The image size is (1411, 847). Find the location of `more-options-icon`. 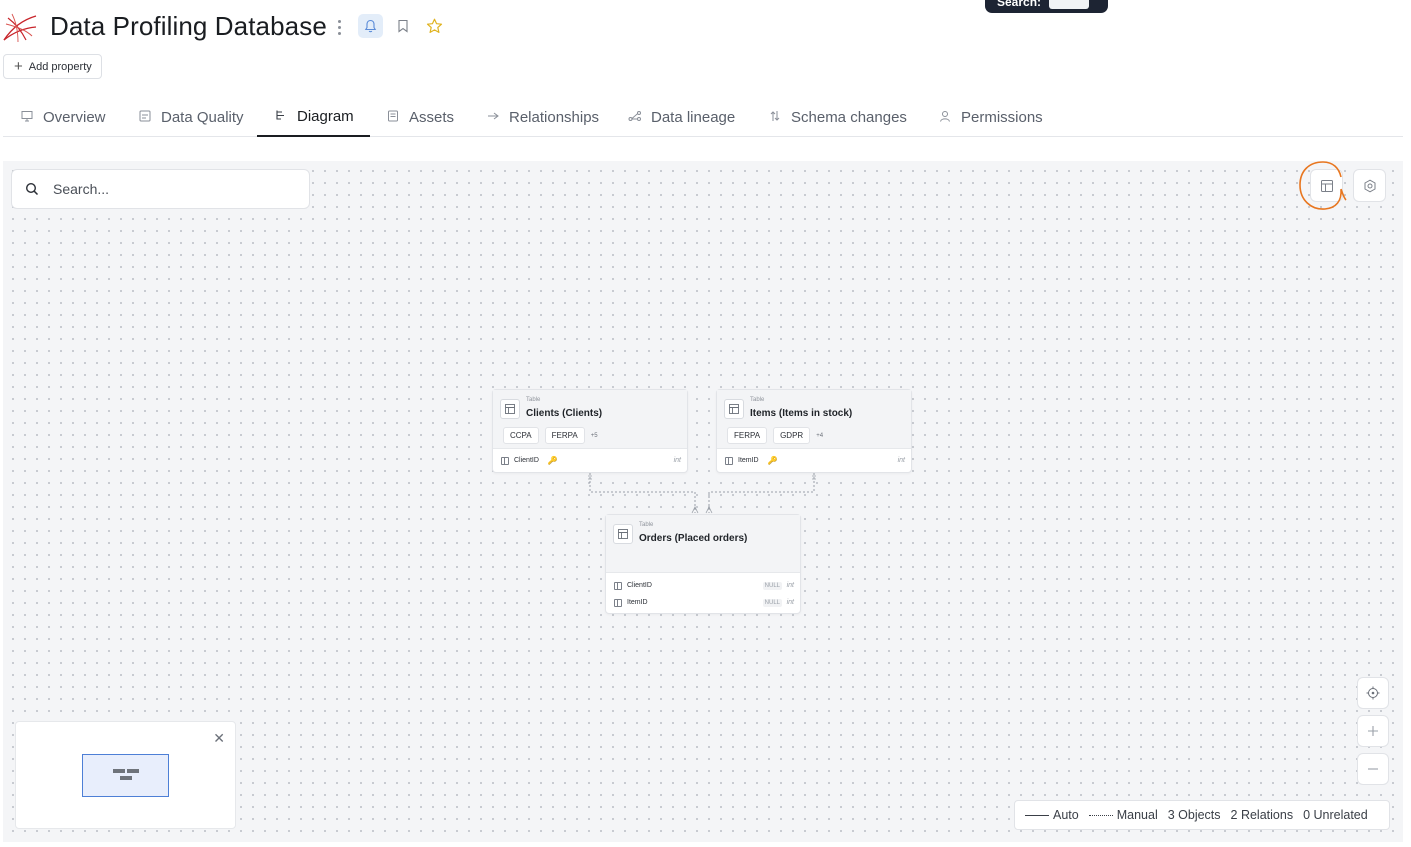

more-options-icon is located at coordinates (339, 27).